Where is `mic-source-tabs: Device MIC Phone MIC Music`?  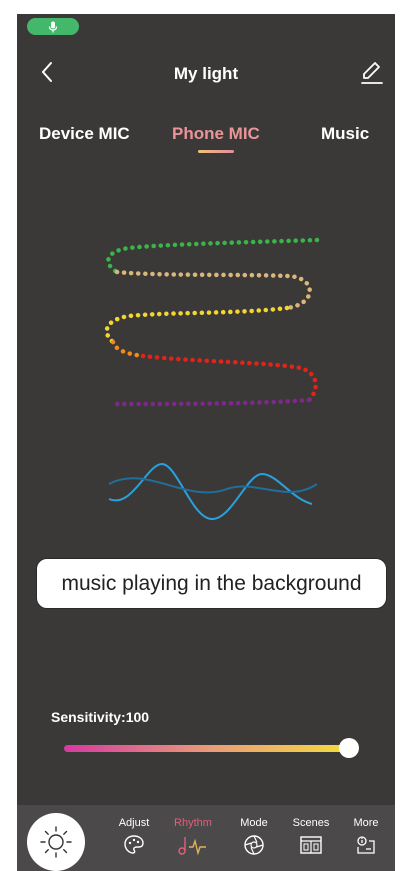 mic-source-tabs: Device MIC Phone MIC Music is located at coordinates (206, 144).